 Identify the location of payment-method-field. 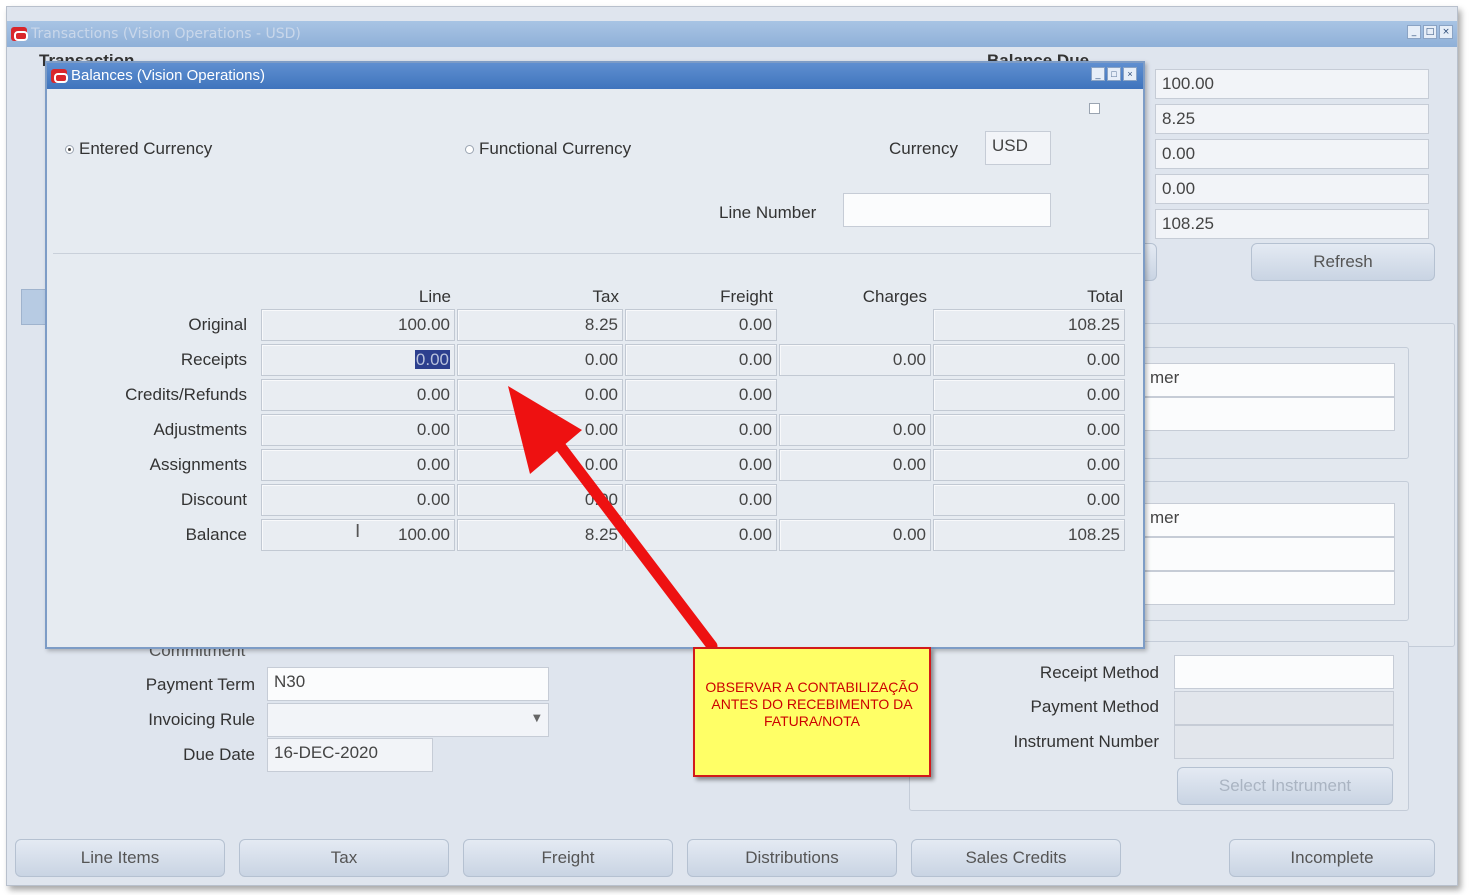
(1284, 708).